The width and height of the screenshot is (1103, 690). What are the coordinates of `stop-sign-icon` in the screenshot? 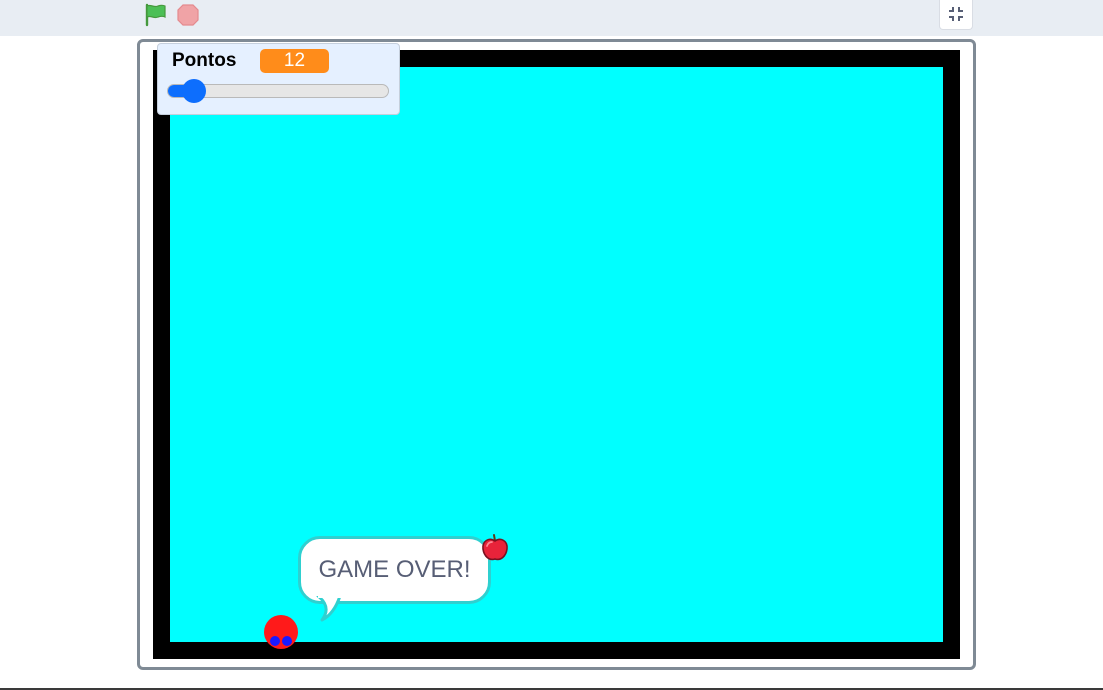 It's located at (188, 15).